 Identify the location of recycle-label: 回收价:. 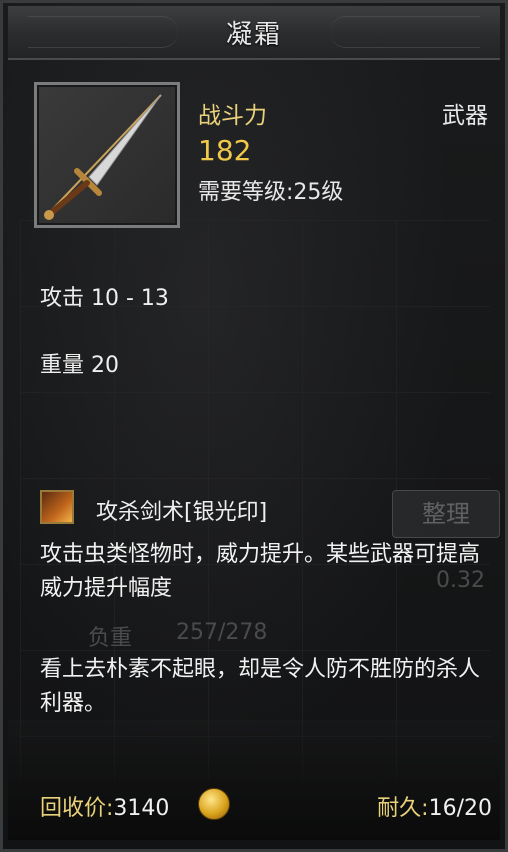
(77, 808).